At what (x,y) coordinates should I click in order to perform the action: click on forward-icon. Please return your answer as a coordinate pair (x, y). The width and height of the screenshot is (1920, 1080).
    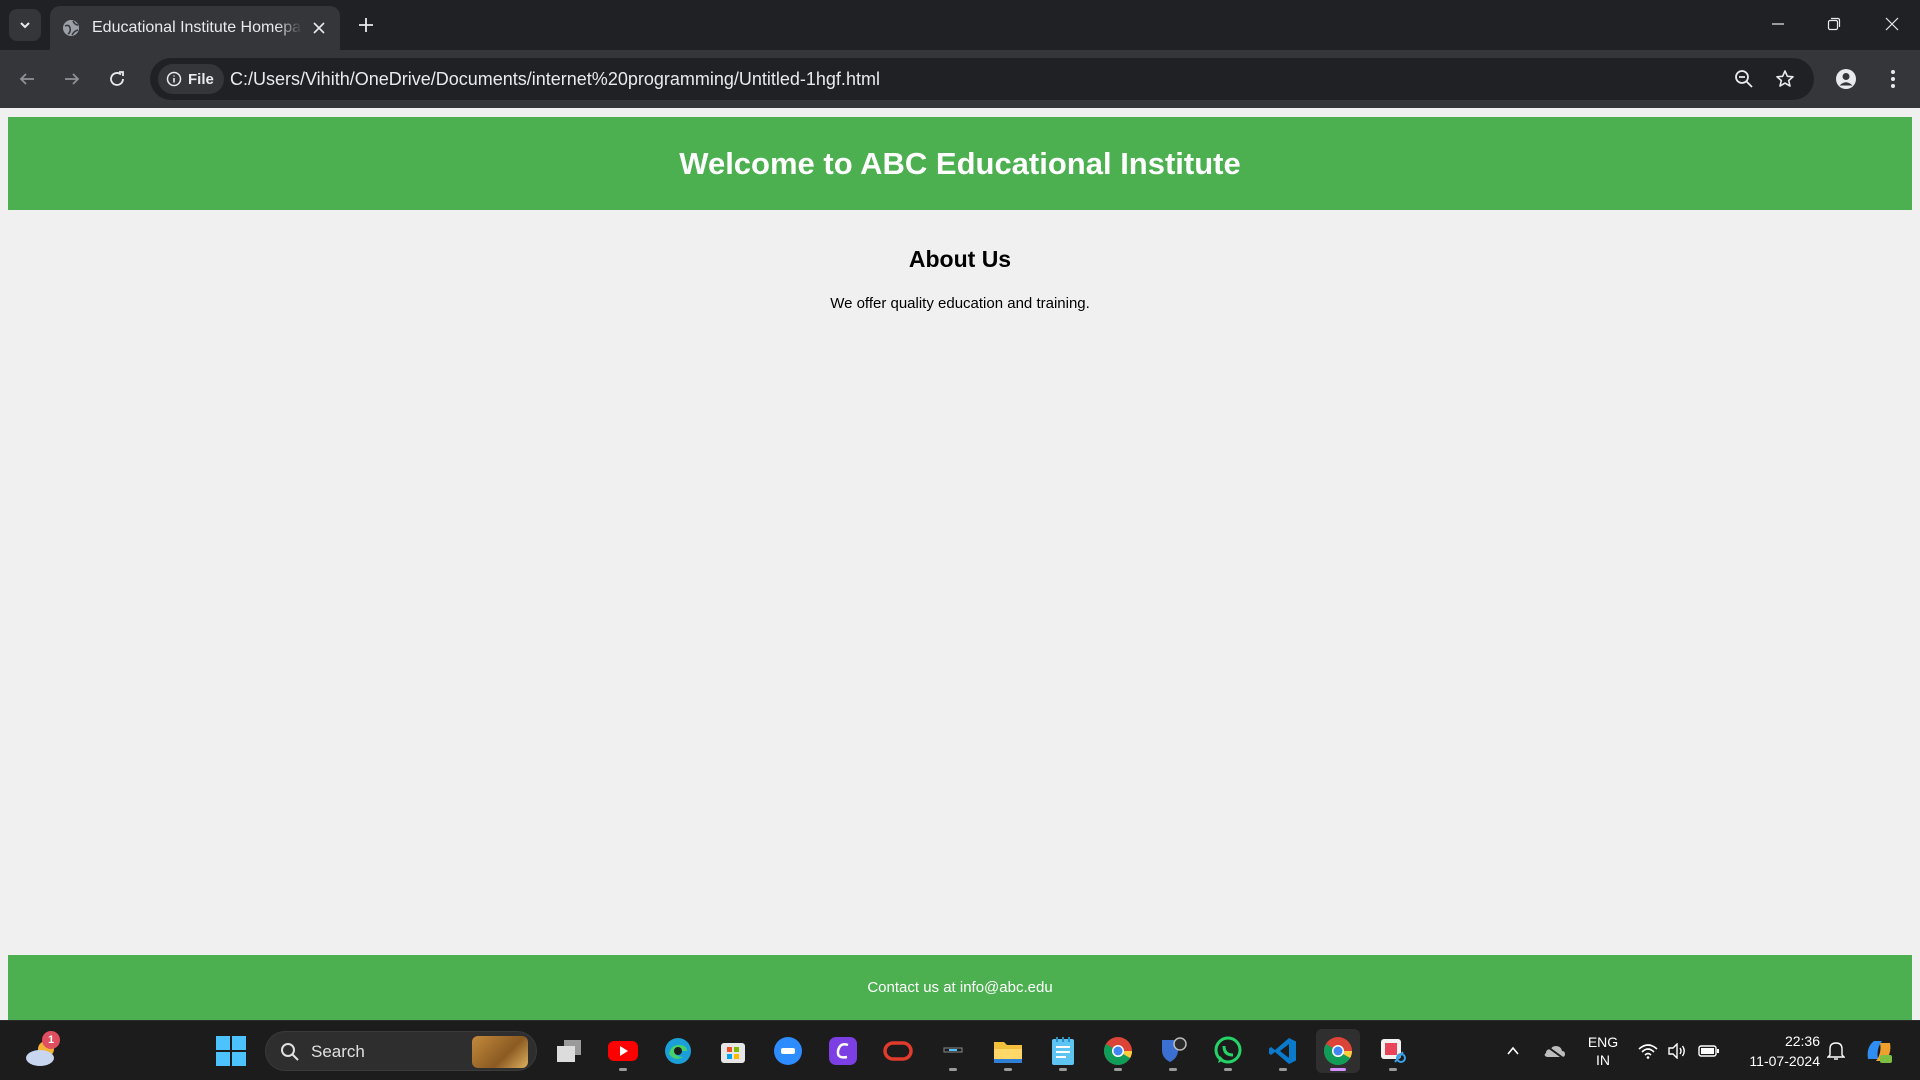
    Looking at the image, I should click on (72, 79).